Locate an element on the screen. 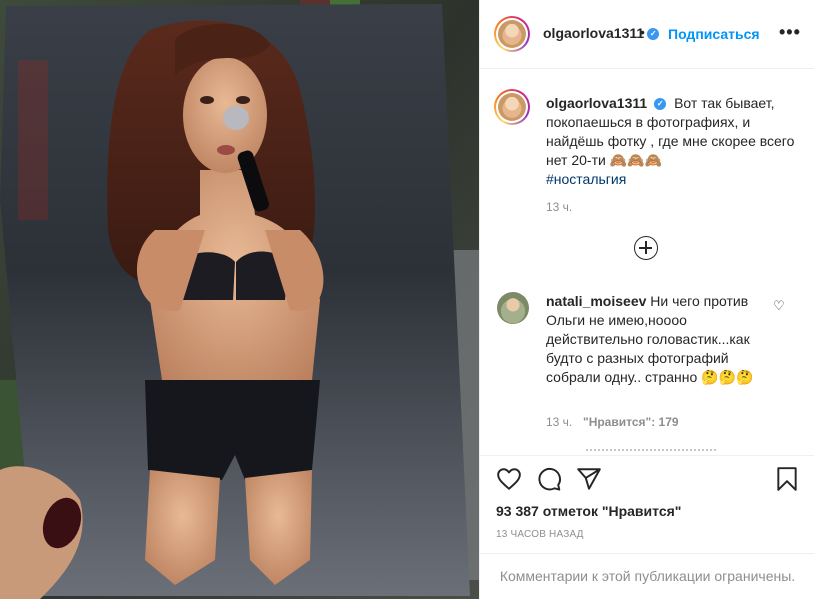 Image resolution: width=814 pixels, height=600 pixels. author-avatar is located at coordinates (512, 34).